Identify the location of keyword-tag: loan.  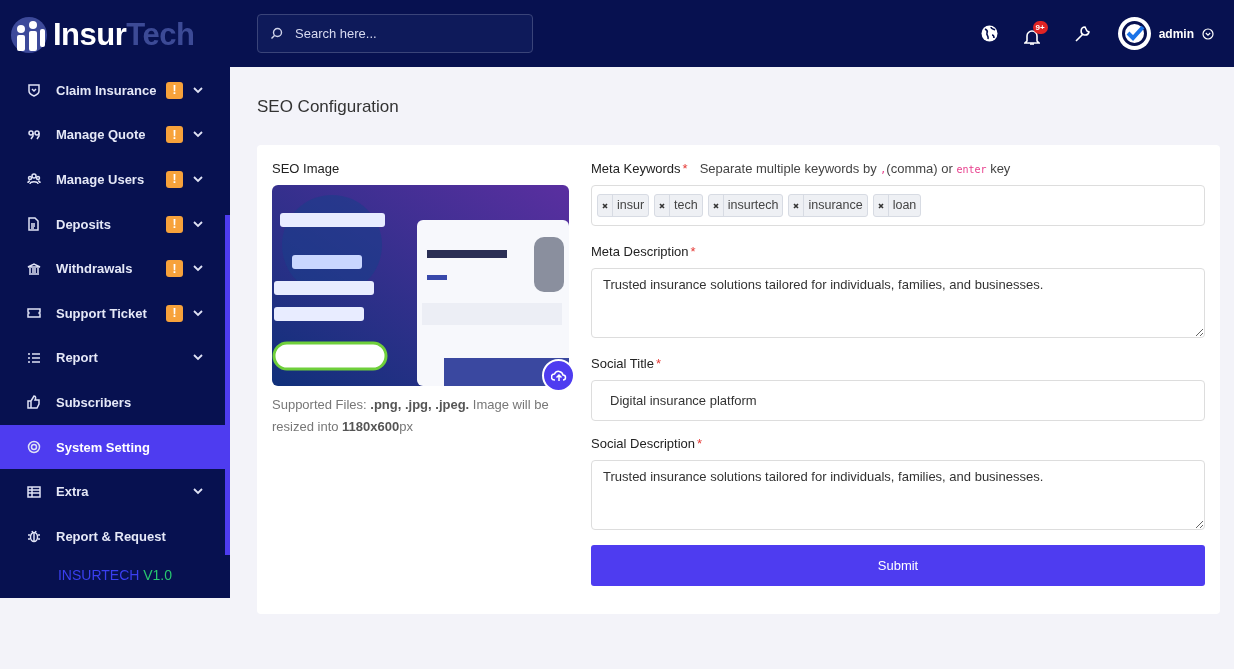
(897, 205).